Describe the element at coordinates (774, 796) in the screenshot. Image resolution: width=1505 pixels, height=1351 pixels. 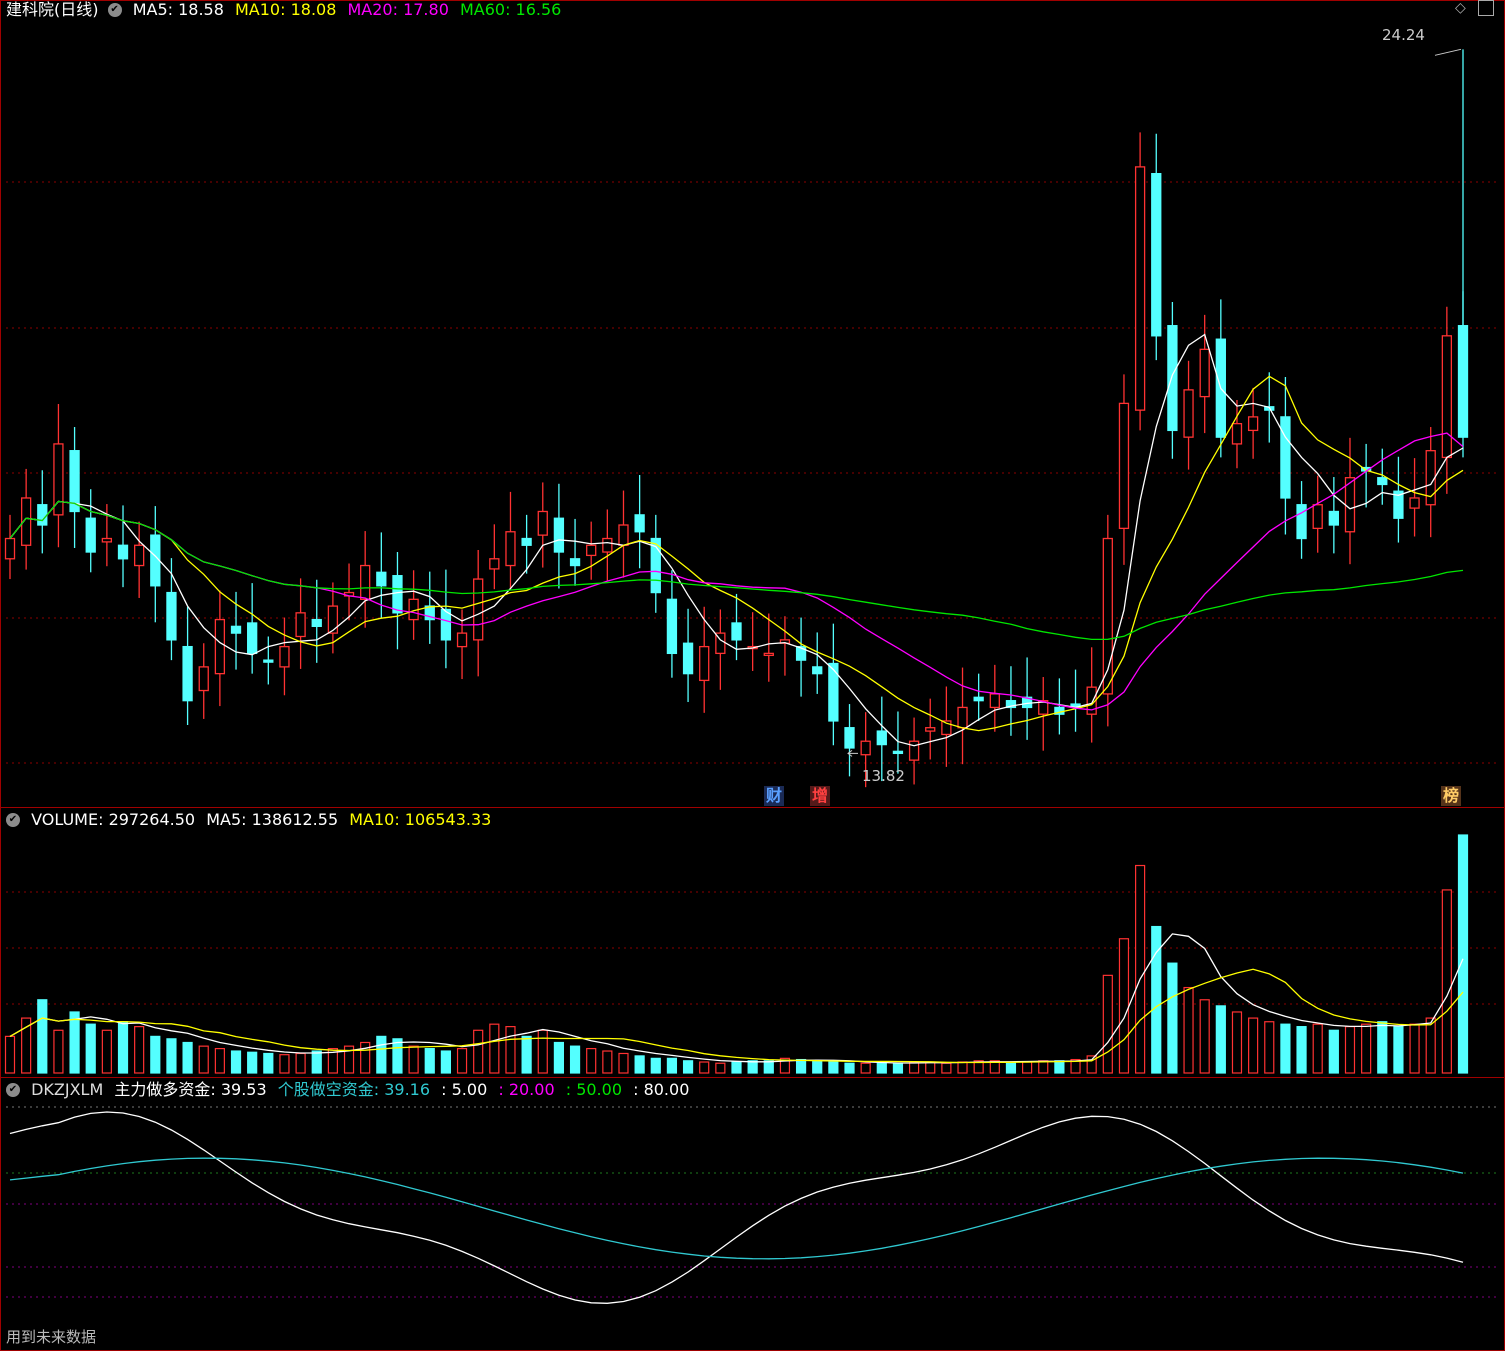
I see `badge-finance: 财` at that location.